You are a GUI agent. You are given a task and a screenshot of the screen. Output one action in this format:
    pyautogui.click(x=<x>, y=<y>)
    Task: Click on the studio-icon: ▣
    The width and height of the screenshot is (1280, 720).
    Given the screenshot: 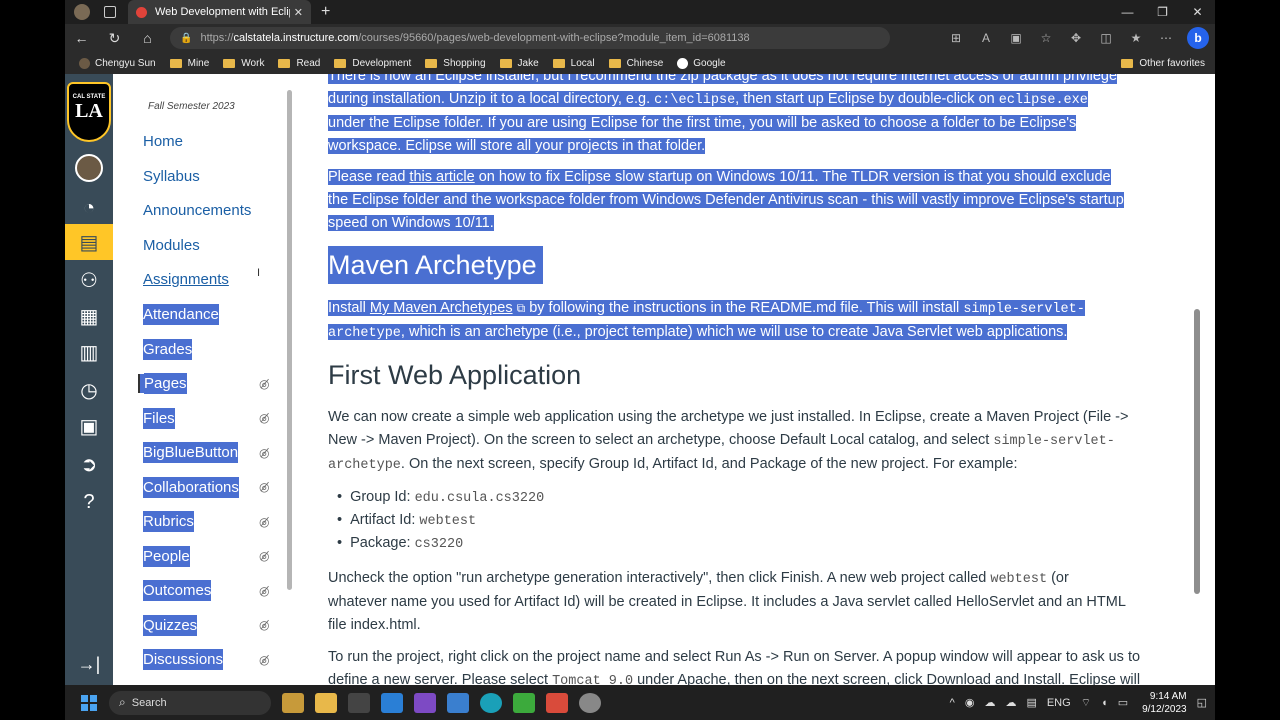 What is the action you would take?
    pyautogui.click(x=89, y=426)
    